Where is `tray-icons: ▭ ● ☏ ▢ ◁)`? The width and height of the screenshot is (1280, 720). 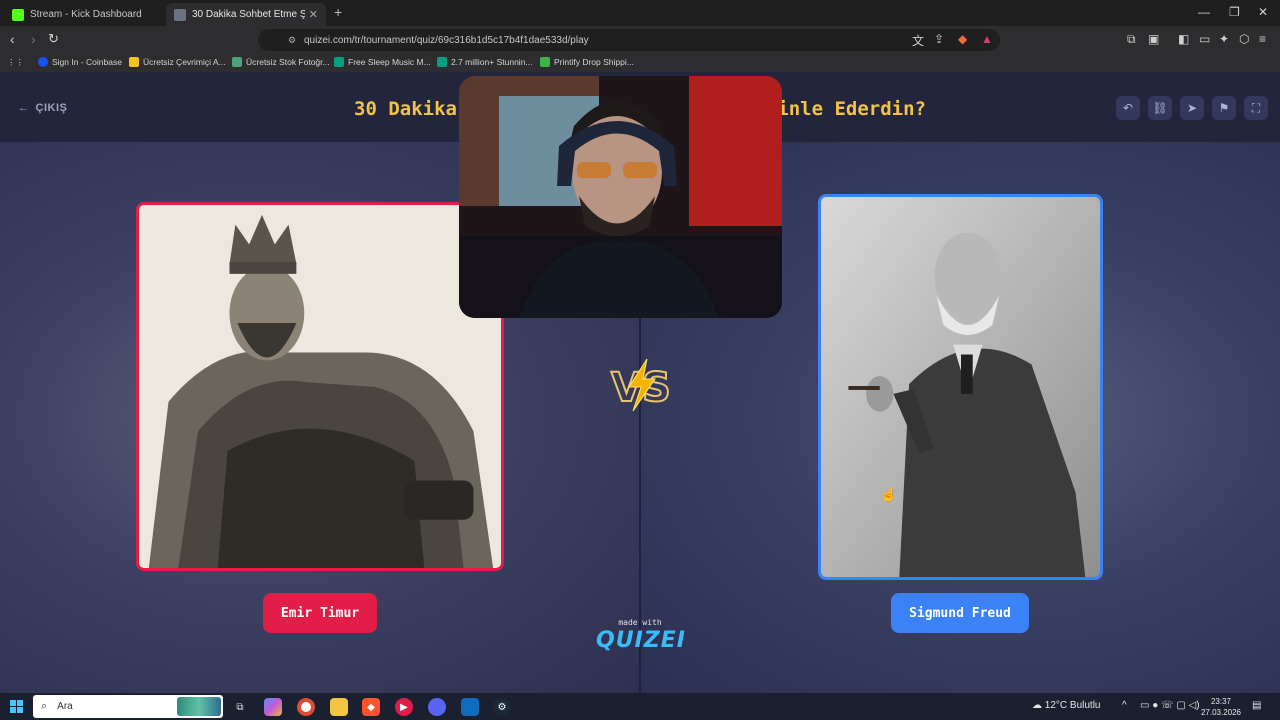
tray-icons: ▭ ● ☏ ▢ ◁) is located at coordinates (1170, 705).